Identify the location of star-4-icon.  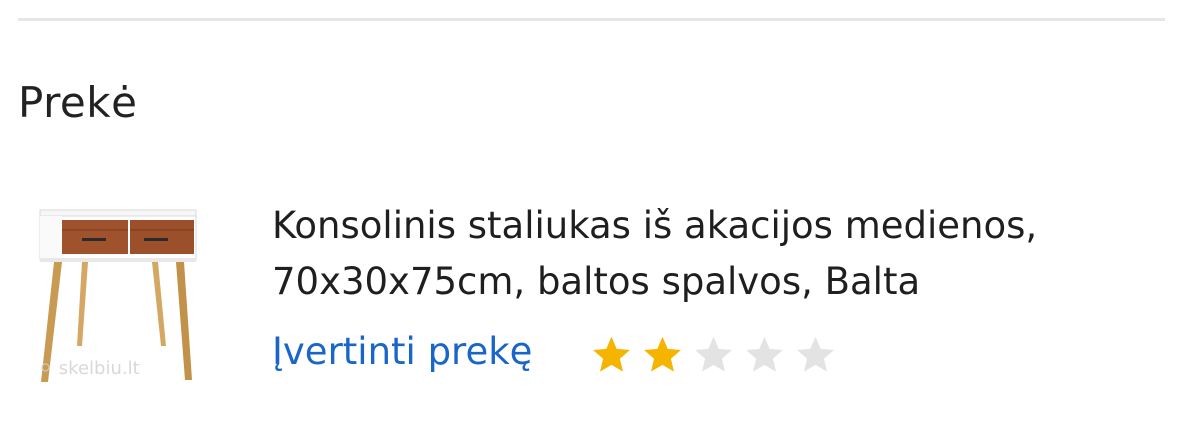
(764, 355).